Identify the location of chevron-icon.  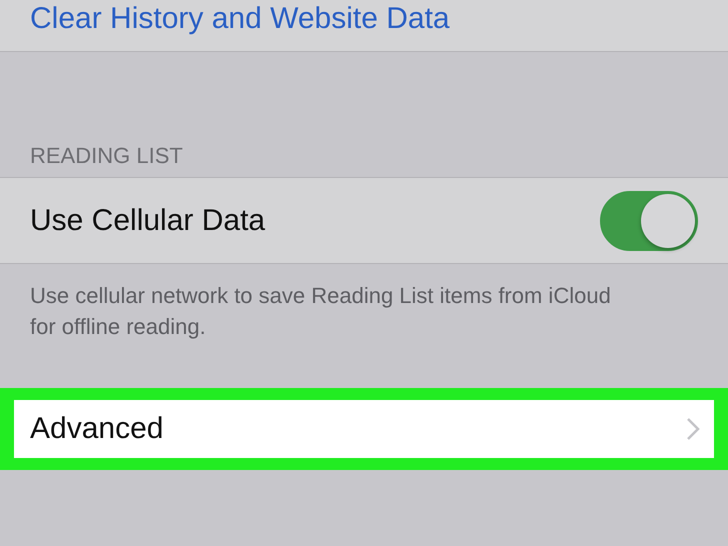
(693, 429).